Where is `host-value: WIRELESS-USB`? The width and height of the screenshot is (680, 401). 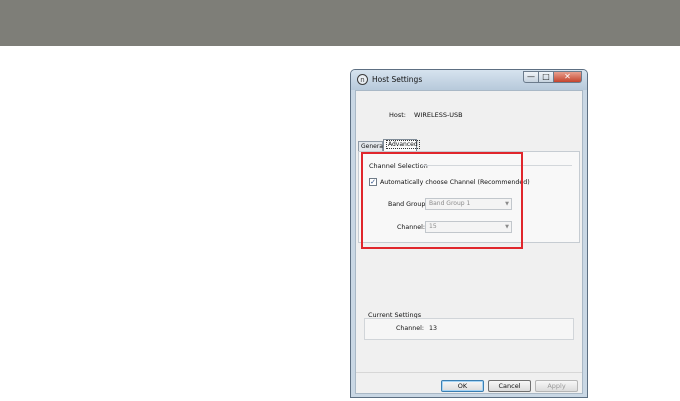
host-value: WIRELESS-USB is located at coordinates (438, 115).